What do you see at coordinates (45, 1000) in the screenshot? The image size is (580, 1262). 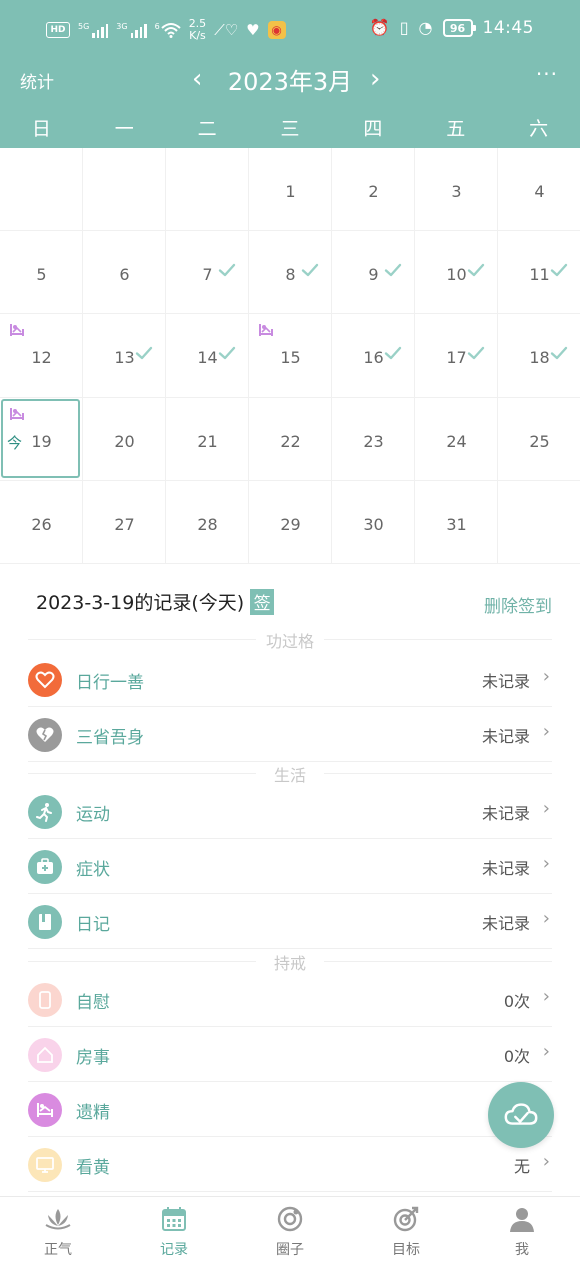 I see `phone-icon` at bounding box center [45, 1000].